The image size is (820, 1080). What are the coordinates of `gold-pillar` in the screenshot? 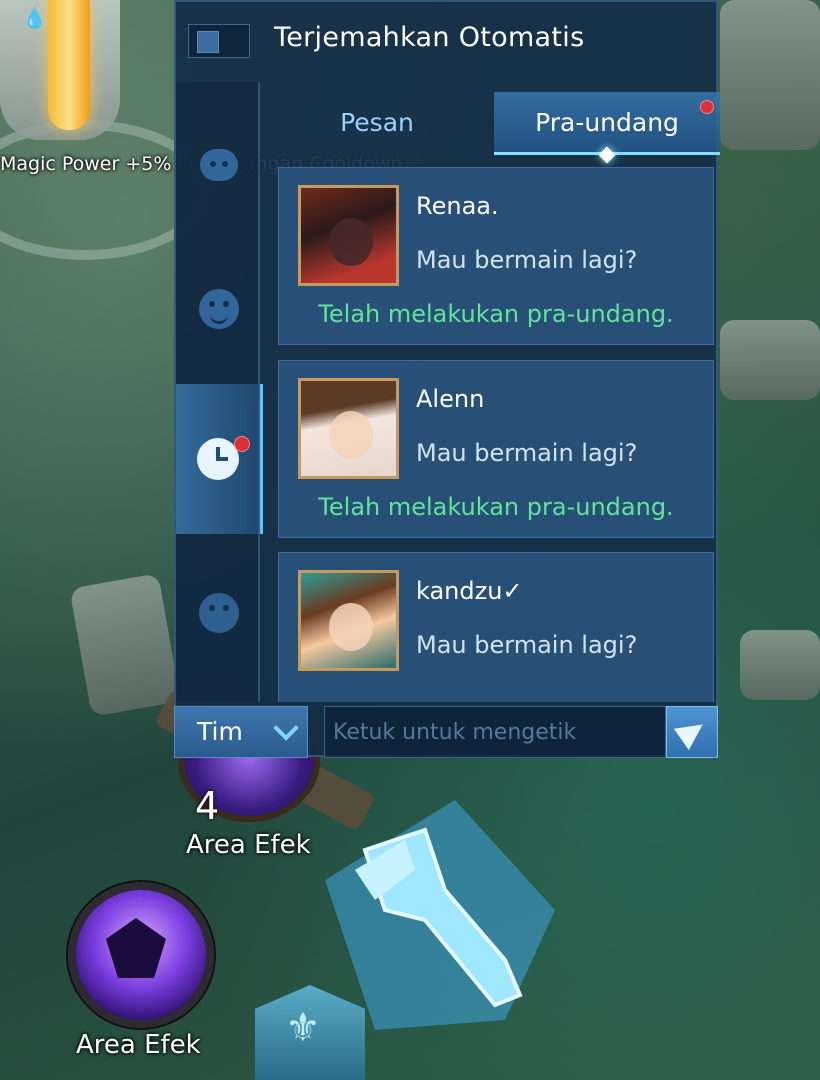 It's located at (69, 65).